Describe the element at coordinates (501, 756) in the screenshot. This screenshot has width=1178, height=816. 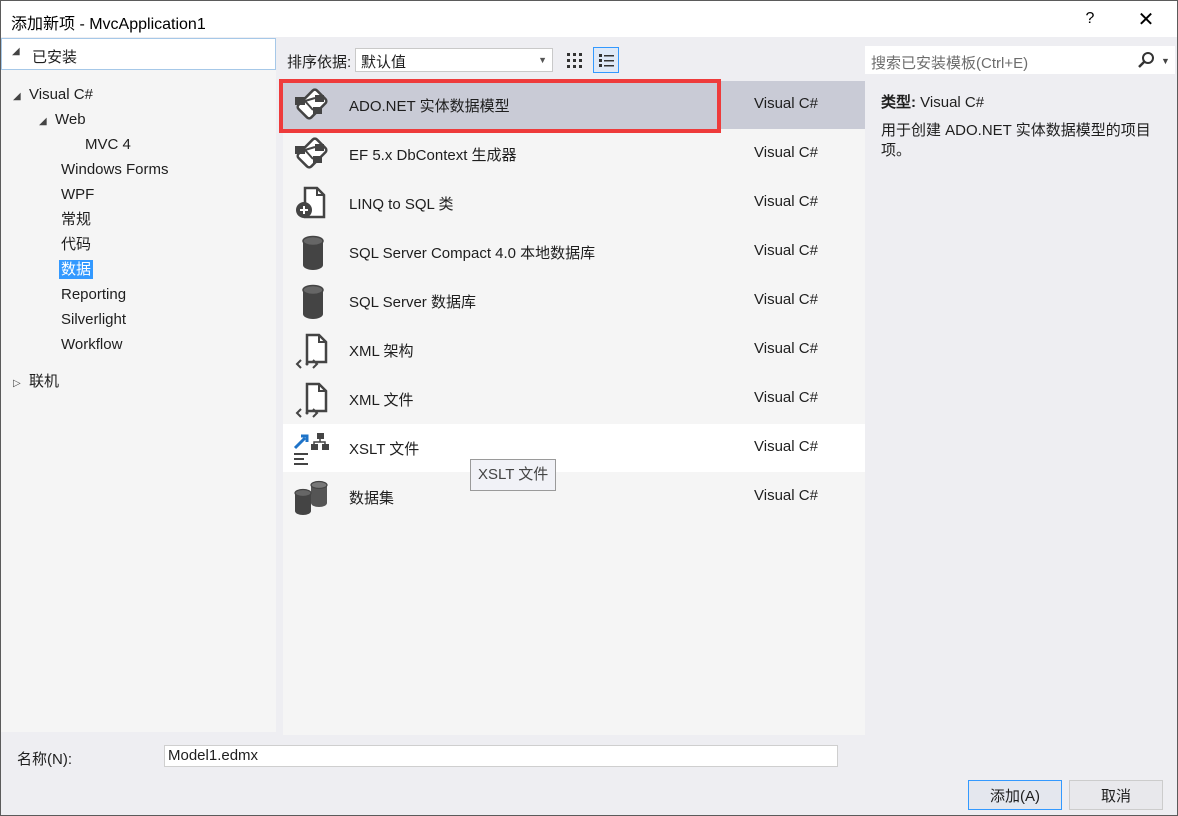
I see `name-field: Model1.edmx` at that location.